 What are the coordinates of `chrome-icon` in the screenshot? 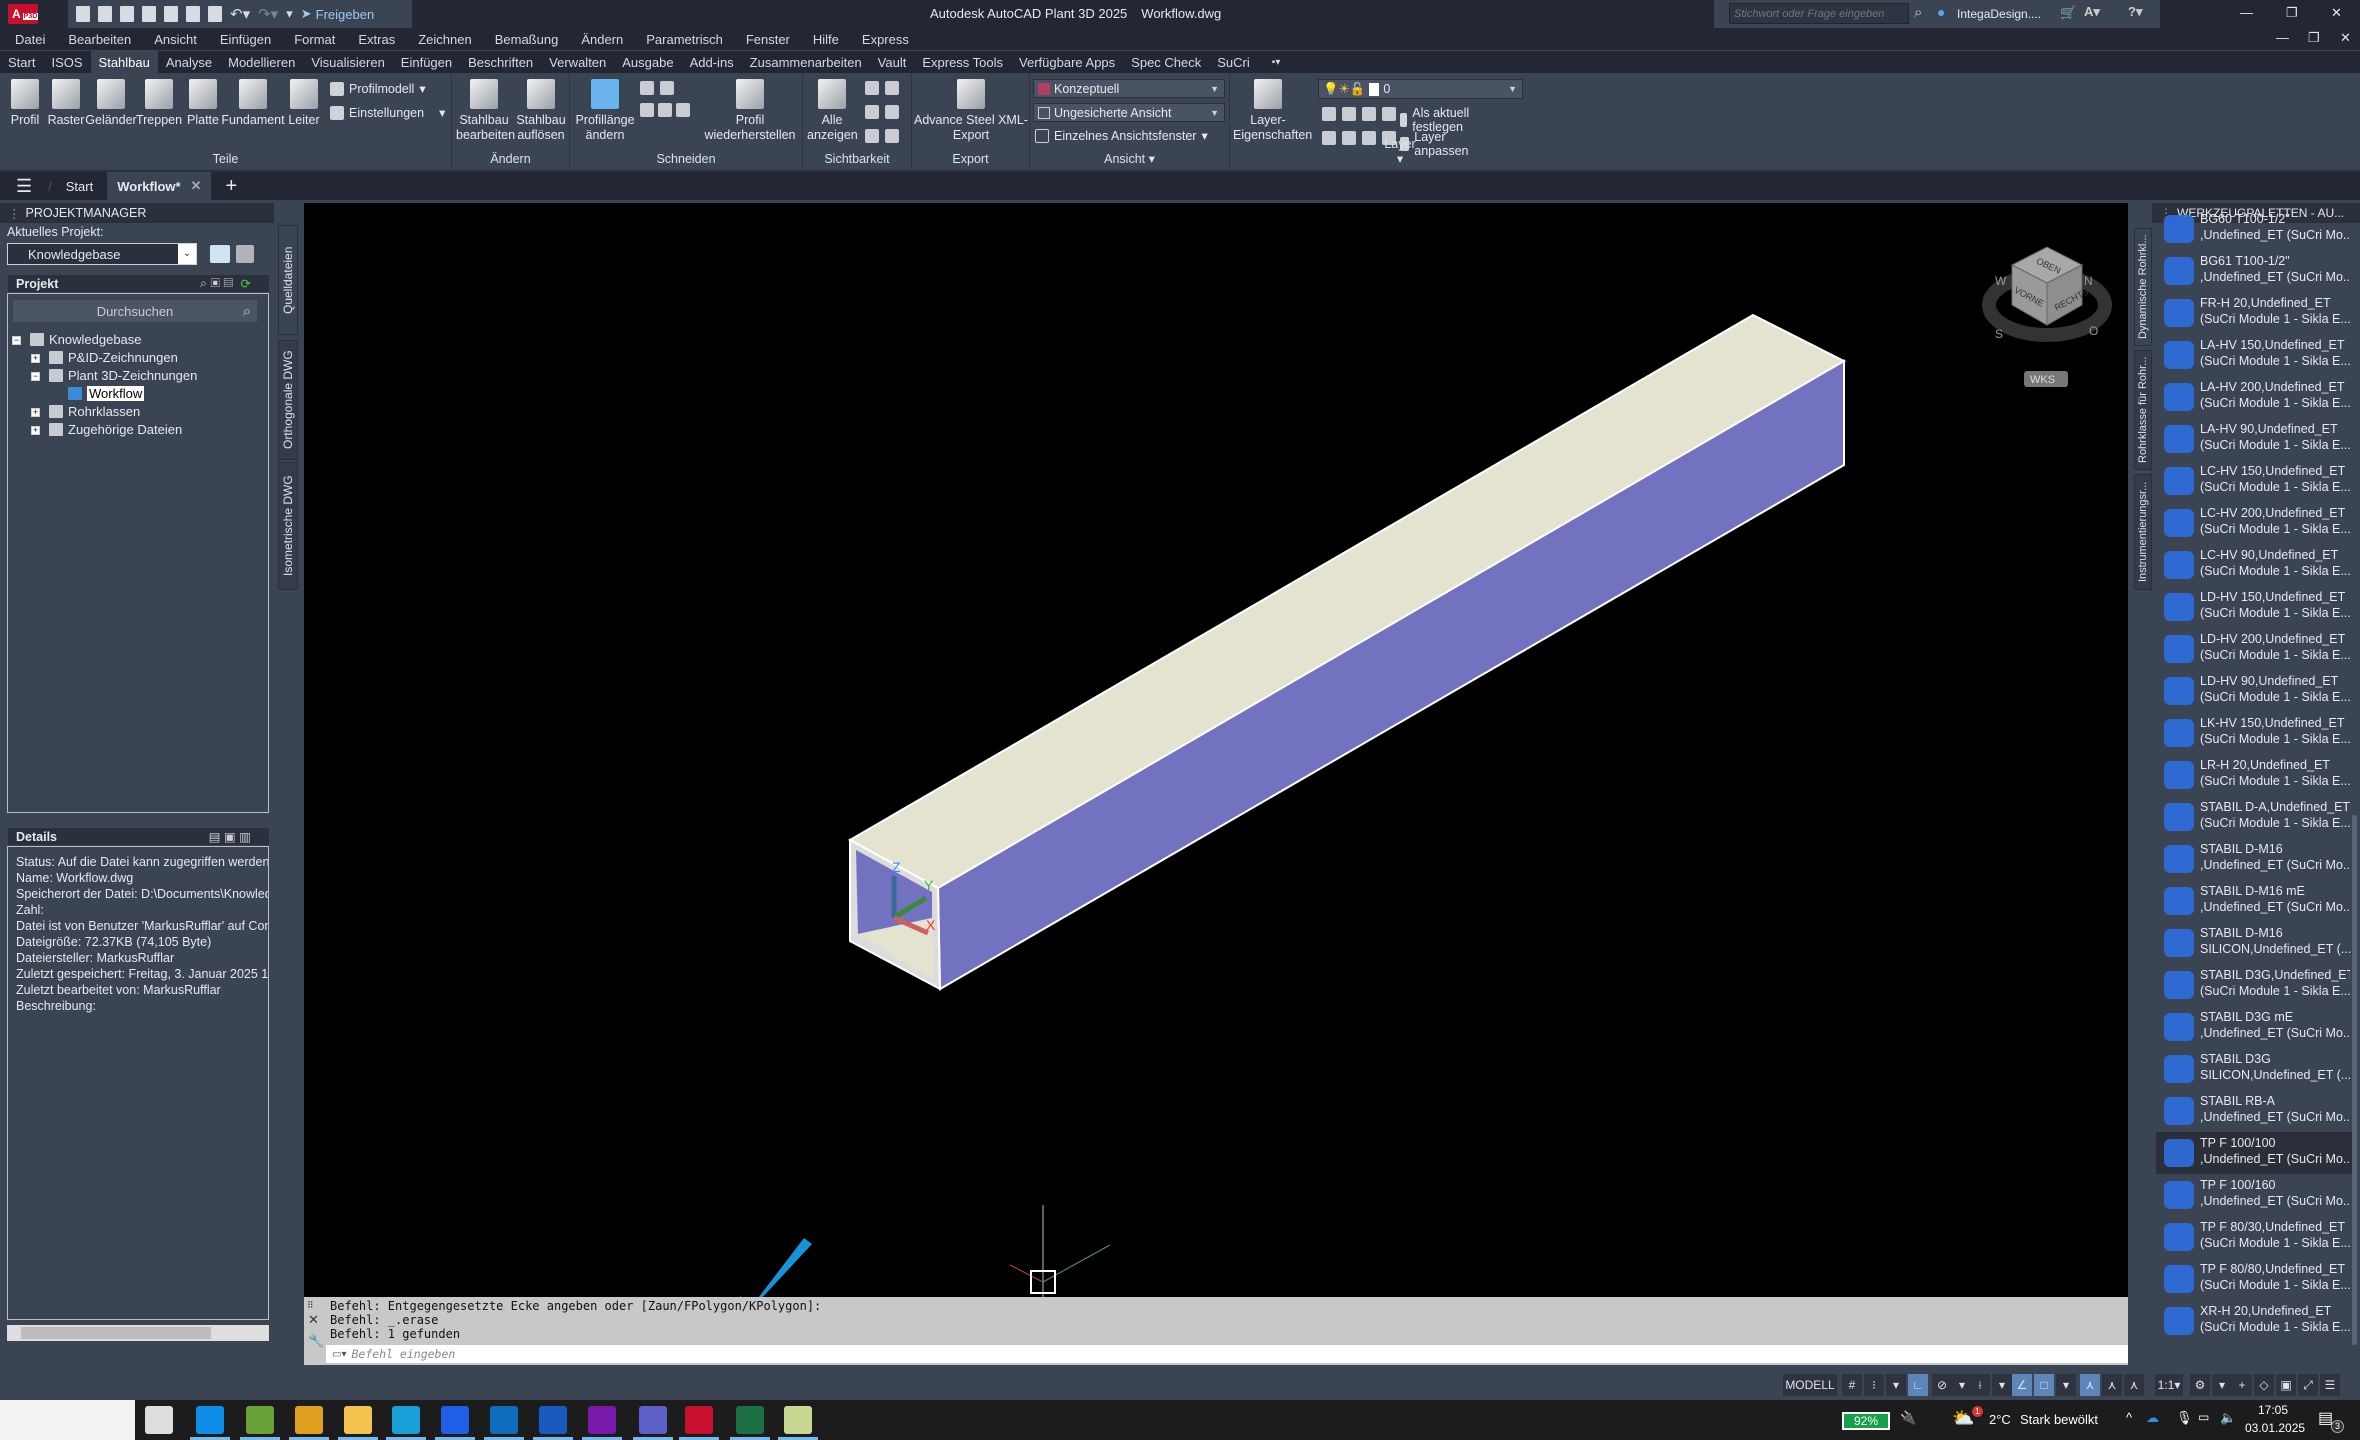 It's located at (309, 1420).